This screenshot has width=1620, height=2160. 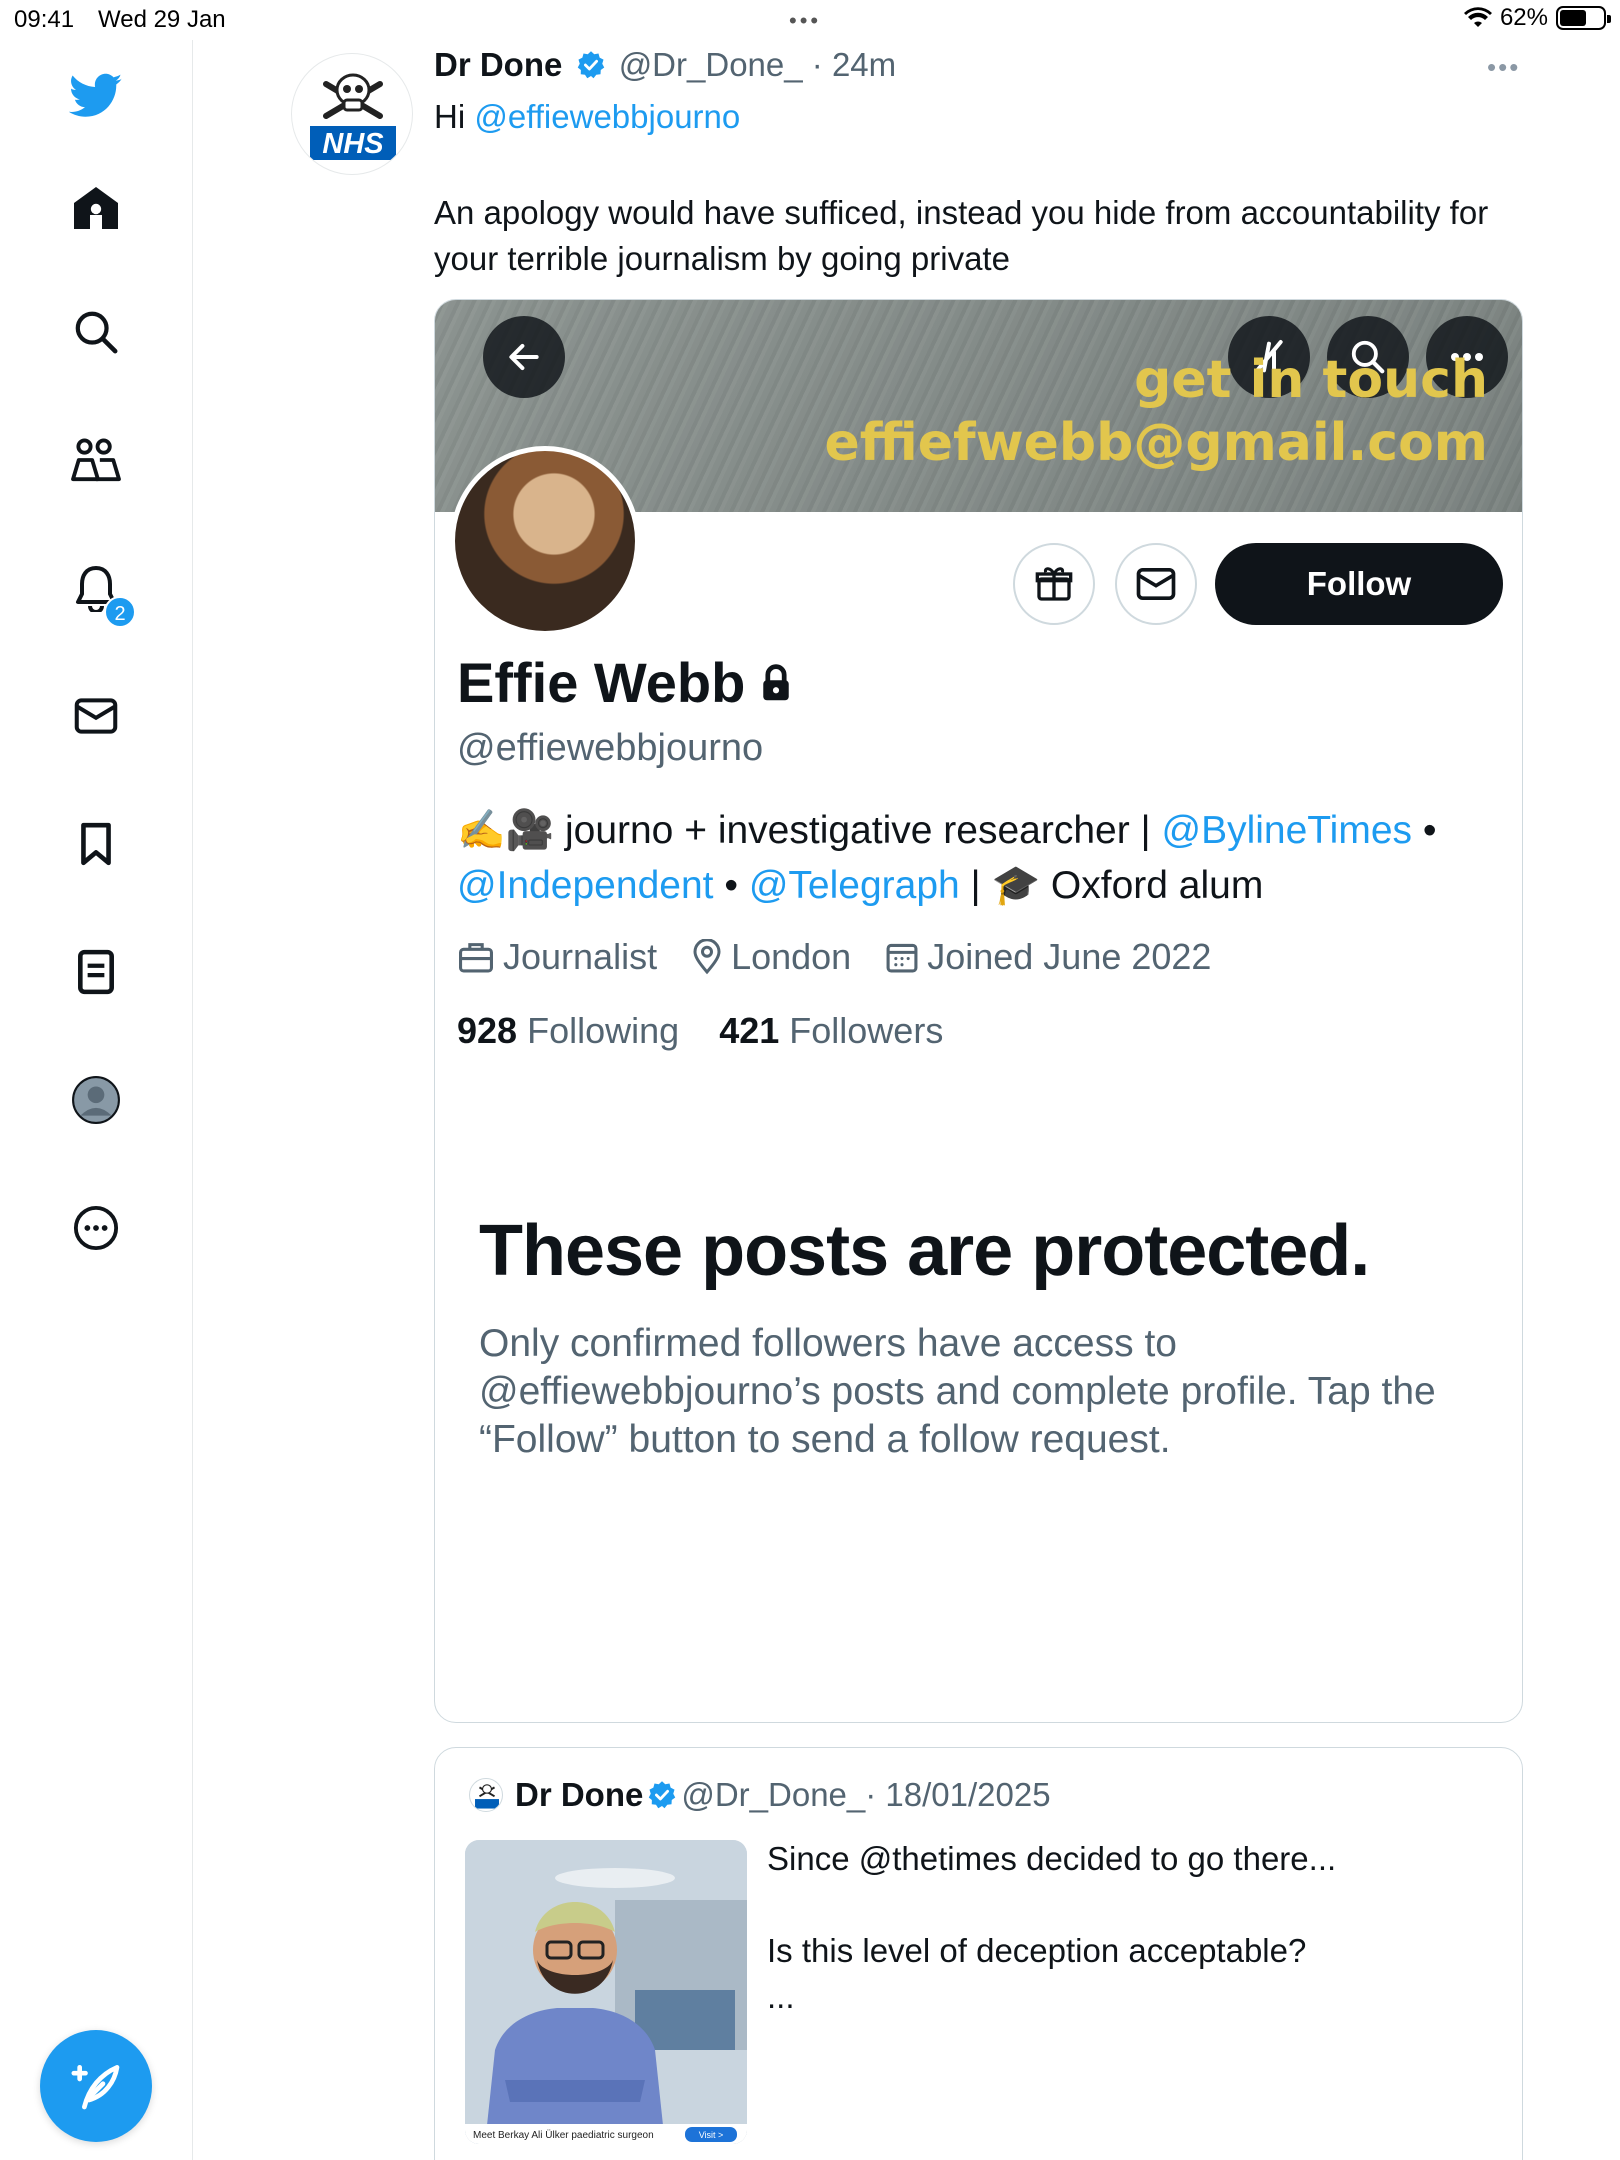 I want to click on profile-meta: Journalist London Joined June 2022, so click(x=843, y=957).